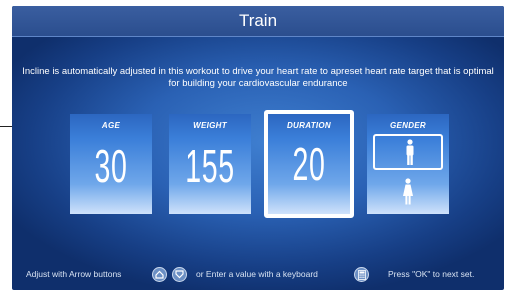 The image size is (515, 296). I want to click on arrow-down-icon, so click(179, 274).